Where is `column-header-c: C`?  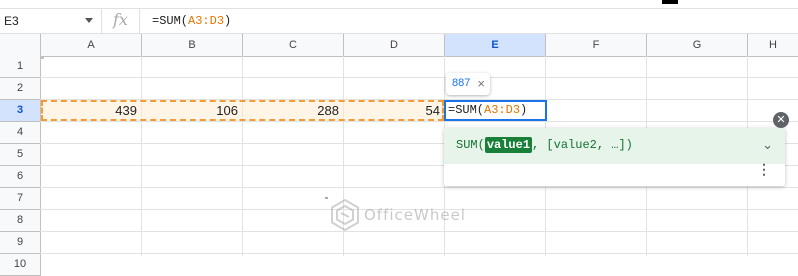 column-header-c: C is located at coordinates (293, 45).